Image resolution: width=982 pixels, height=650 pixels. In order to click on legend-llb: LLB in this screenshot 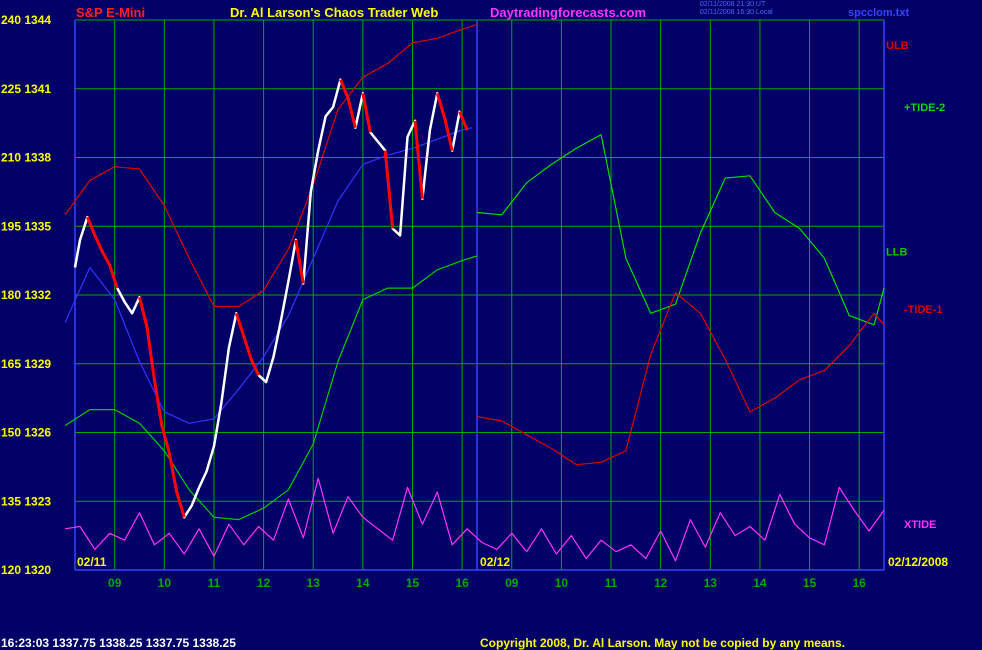, I will do `click(896, 252)`.